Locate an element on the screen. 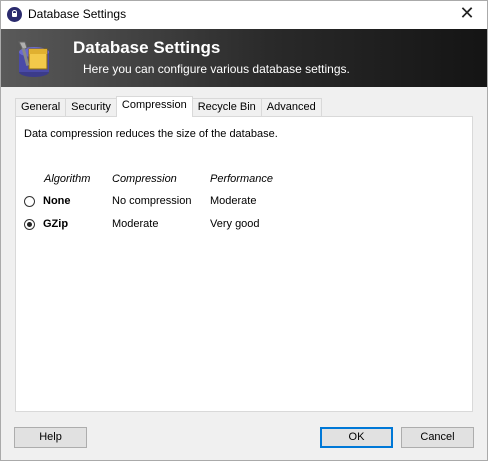 The height and width of the screenshot is (461, 488). option-none-compression: No compression is located at coordinates (152, 201).